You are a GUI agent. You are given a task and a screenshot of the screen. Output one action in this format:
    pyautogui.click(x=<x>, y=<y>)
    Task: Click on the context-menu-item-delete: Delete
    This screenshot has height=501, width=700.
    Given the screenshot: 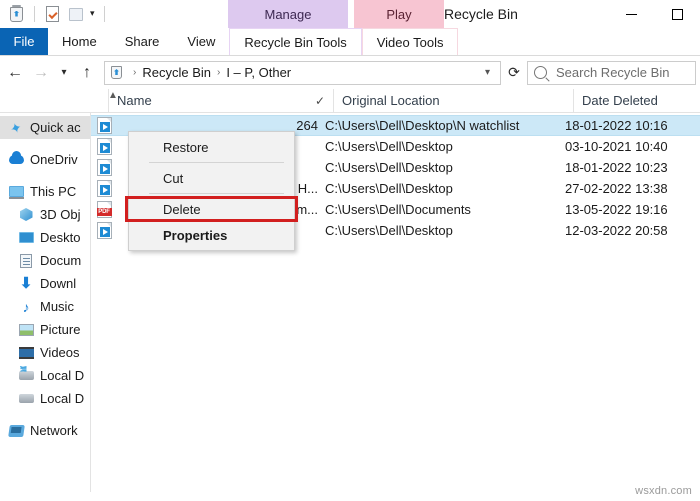 What is the action you would take?
    pyautogui.click(x=211, y=209)
    